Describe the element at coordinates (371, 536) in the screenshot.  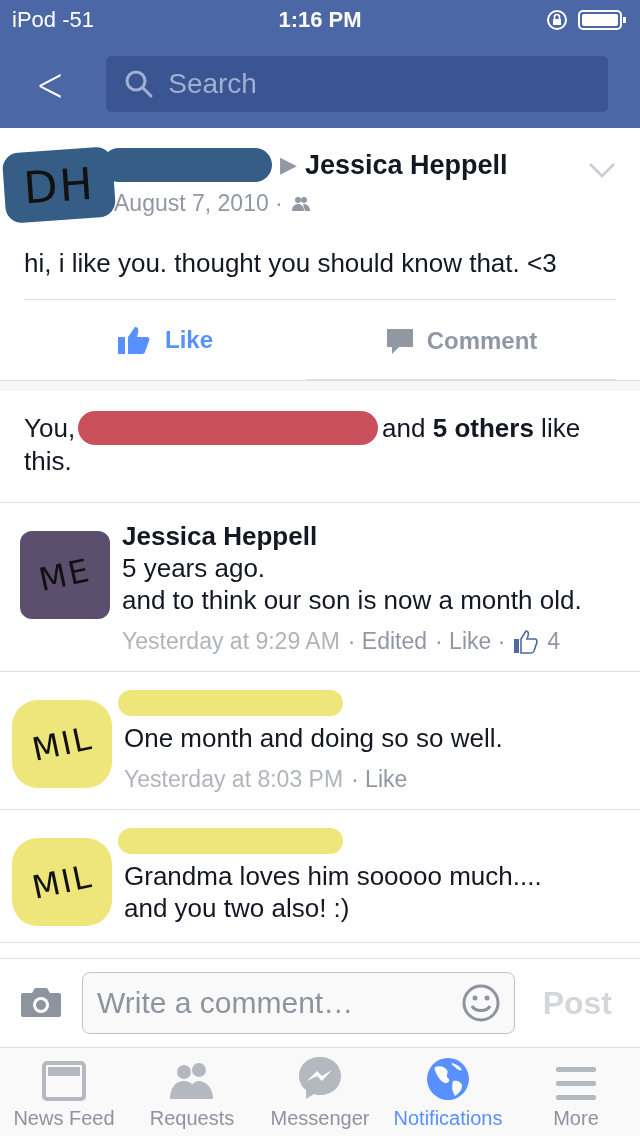
I see `commenter-name: Jessica Heppell` at that location.